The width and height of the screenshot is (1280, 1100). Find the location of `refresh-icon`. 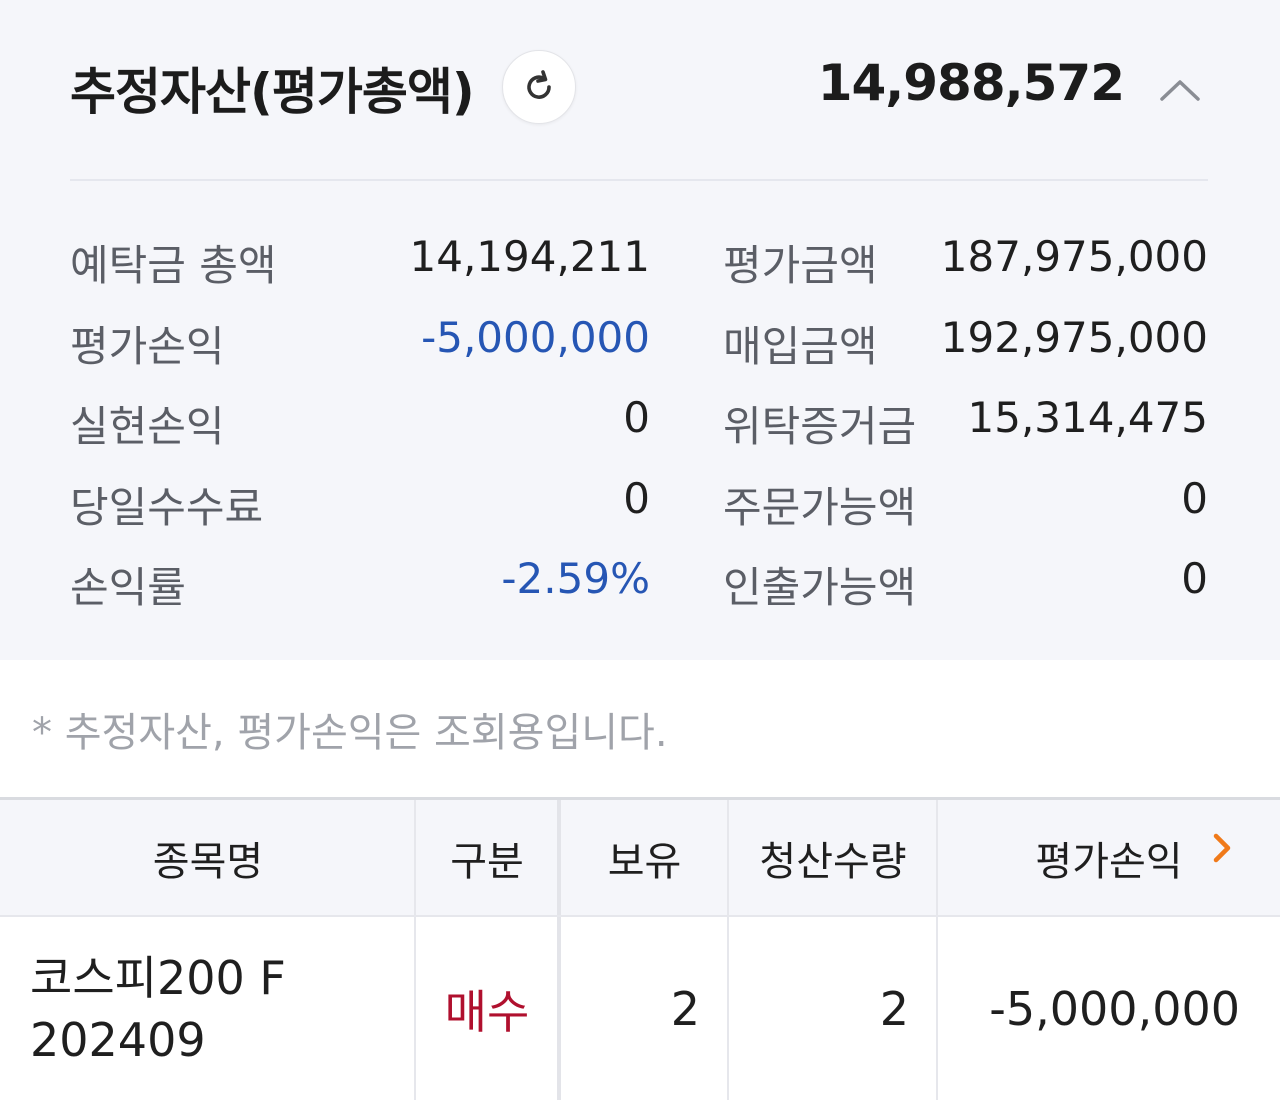

refresh-icon is located at coordinates (539, 84).